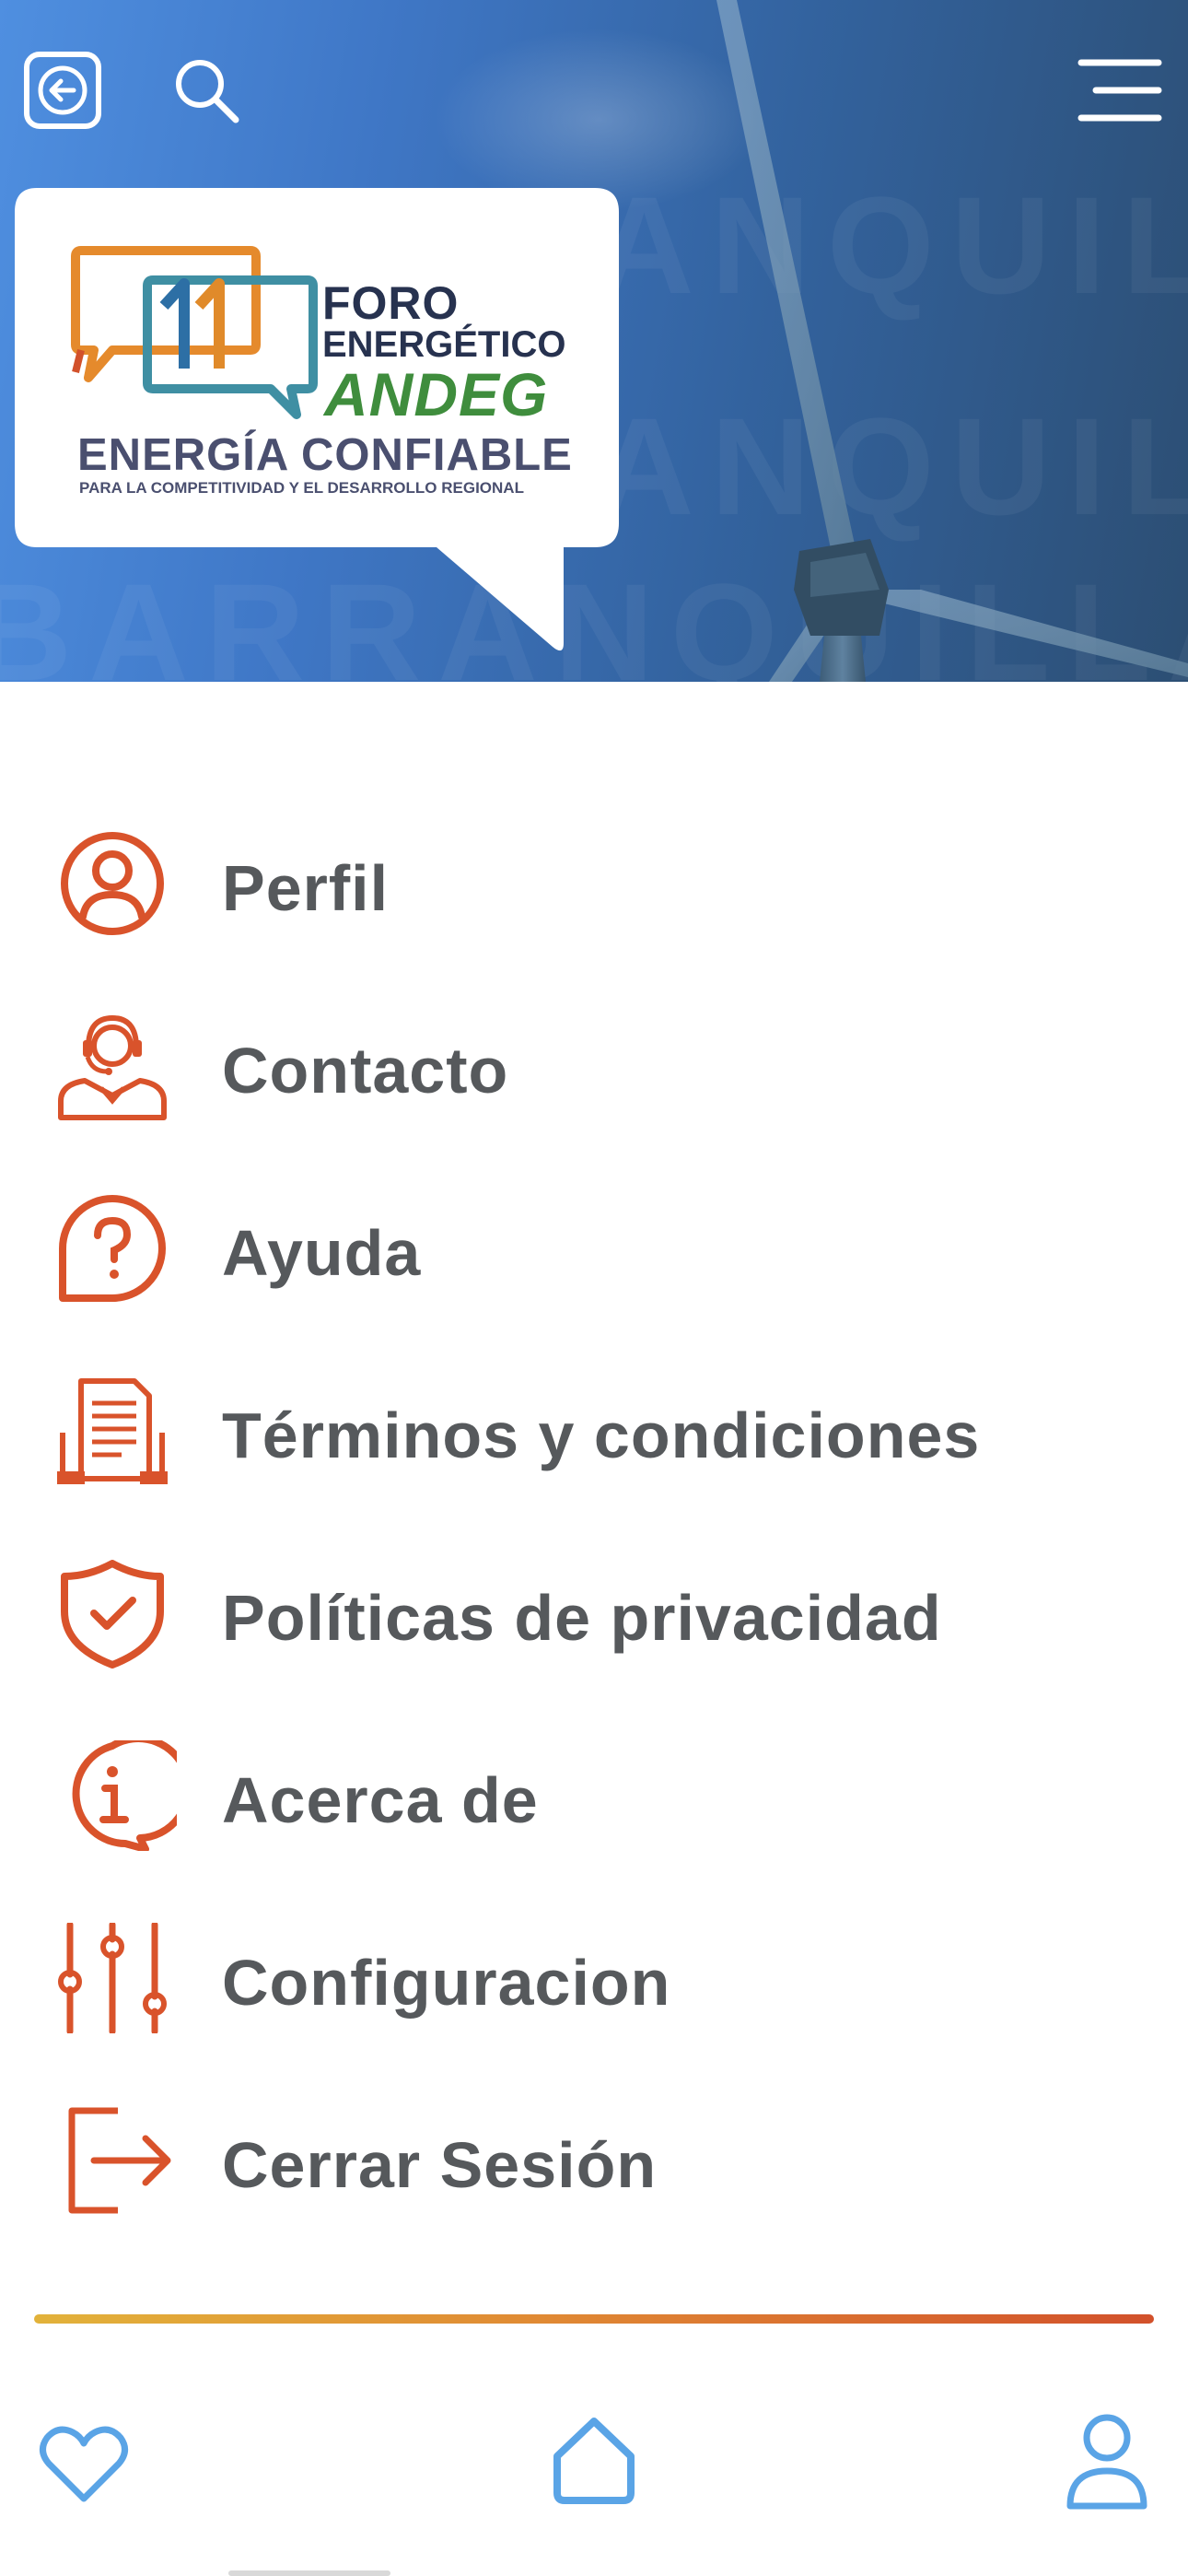  Describe the element at coordinates (112, 883) in the screenshot. I see `profile-icon` at that location.